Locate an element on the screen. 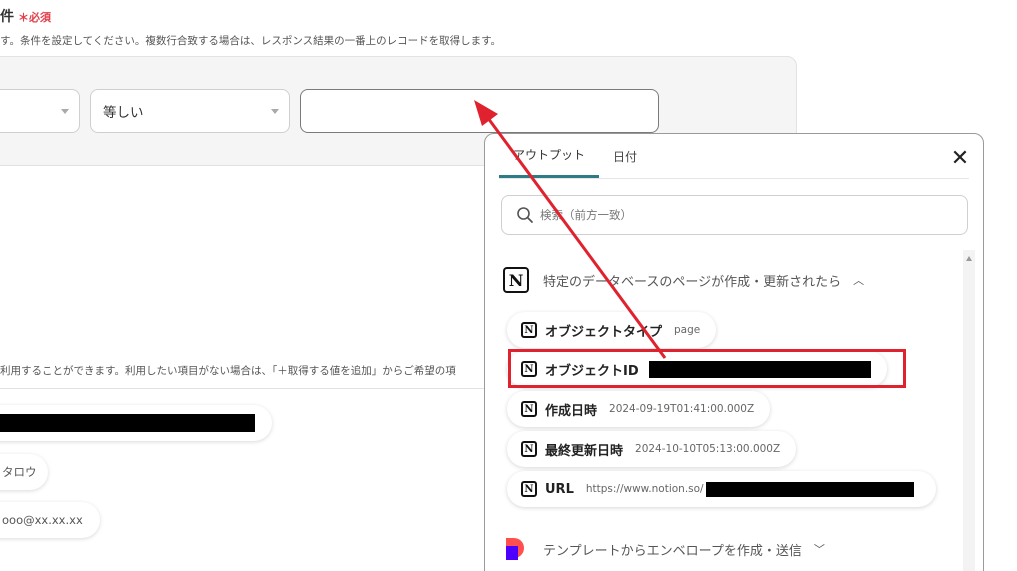 The image size is (1017, 571). section-notion-trigger: N 特定のデータベースのページが作成・更新されたら ︿ is located at coordinates (683, 280).